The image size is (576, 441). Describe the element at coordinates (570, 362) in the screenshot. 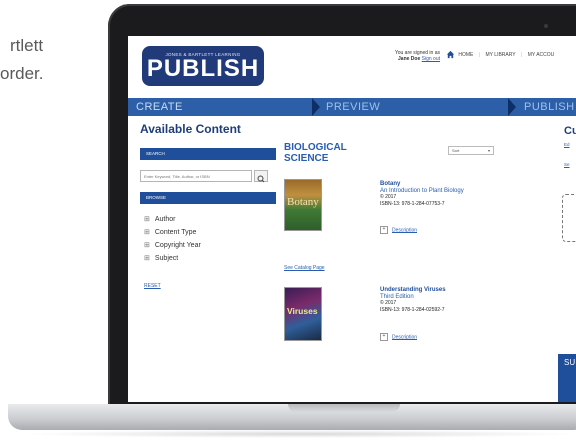

I see `summary-title: SU` at that location.